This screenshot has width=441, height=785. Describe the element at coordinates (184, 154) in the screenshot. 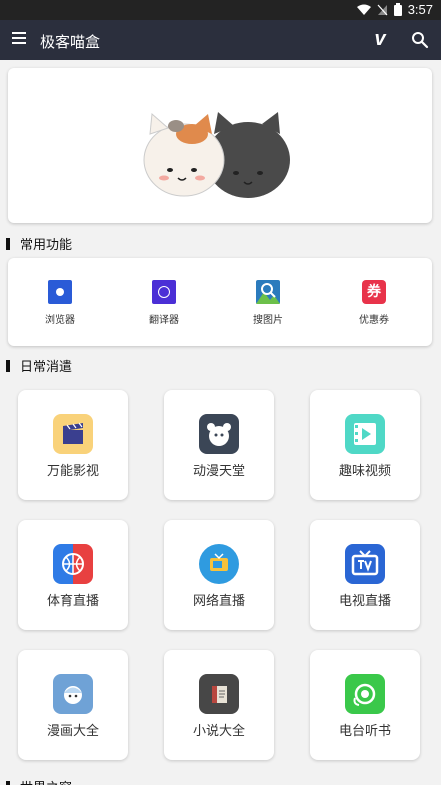

I see `white-cat-illustration` at that location.